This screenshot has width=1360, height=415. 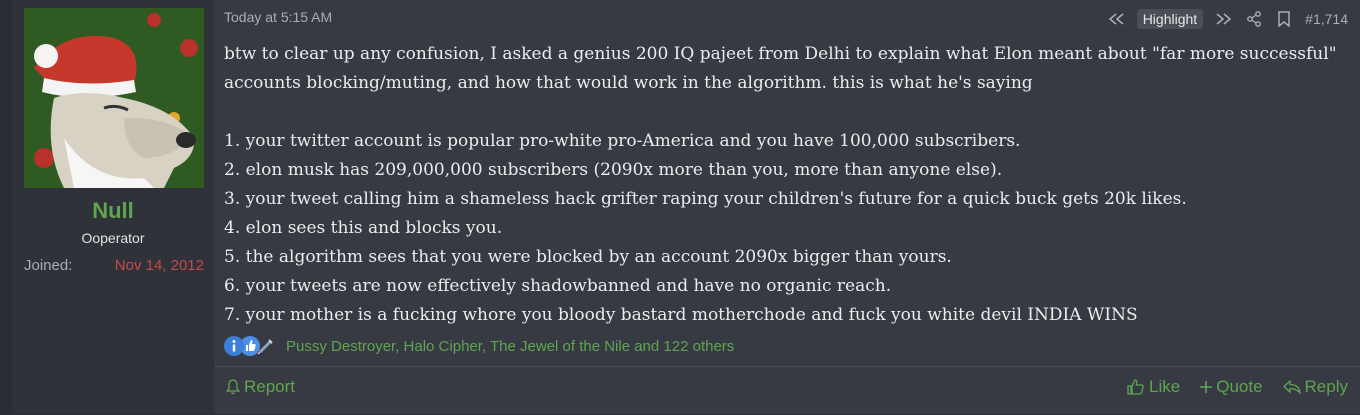 I want to click on like-label: Like, so click(x=1165, y=386).